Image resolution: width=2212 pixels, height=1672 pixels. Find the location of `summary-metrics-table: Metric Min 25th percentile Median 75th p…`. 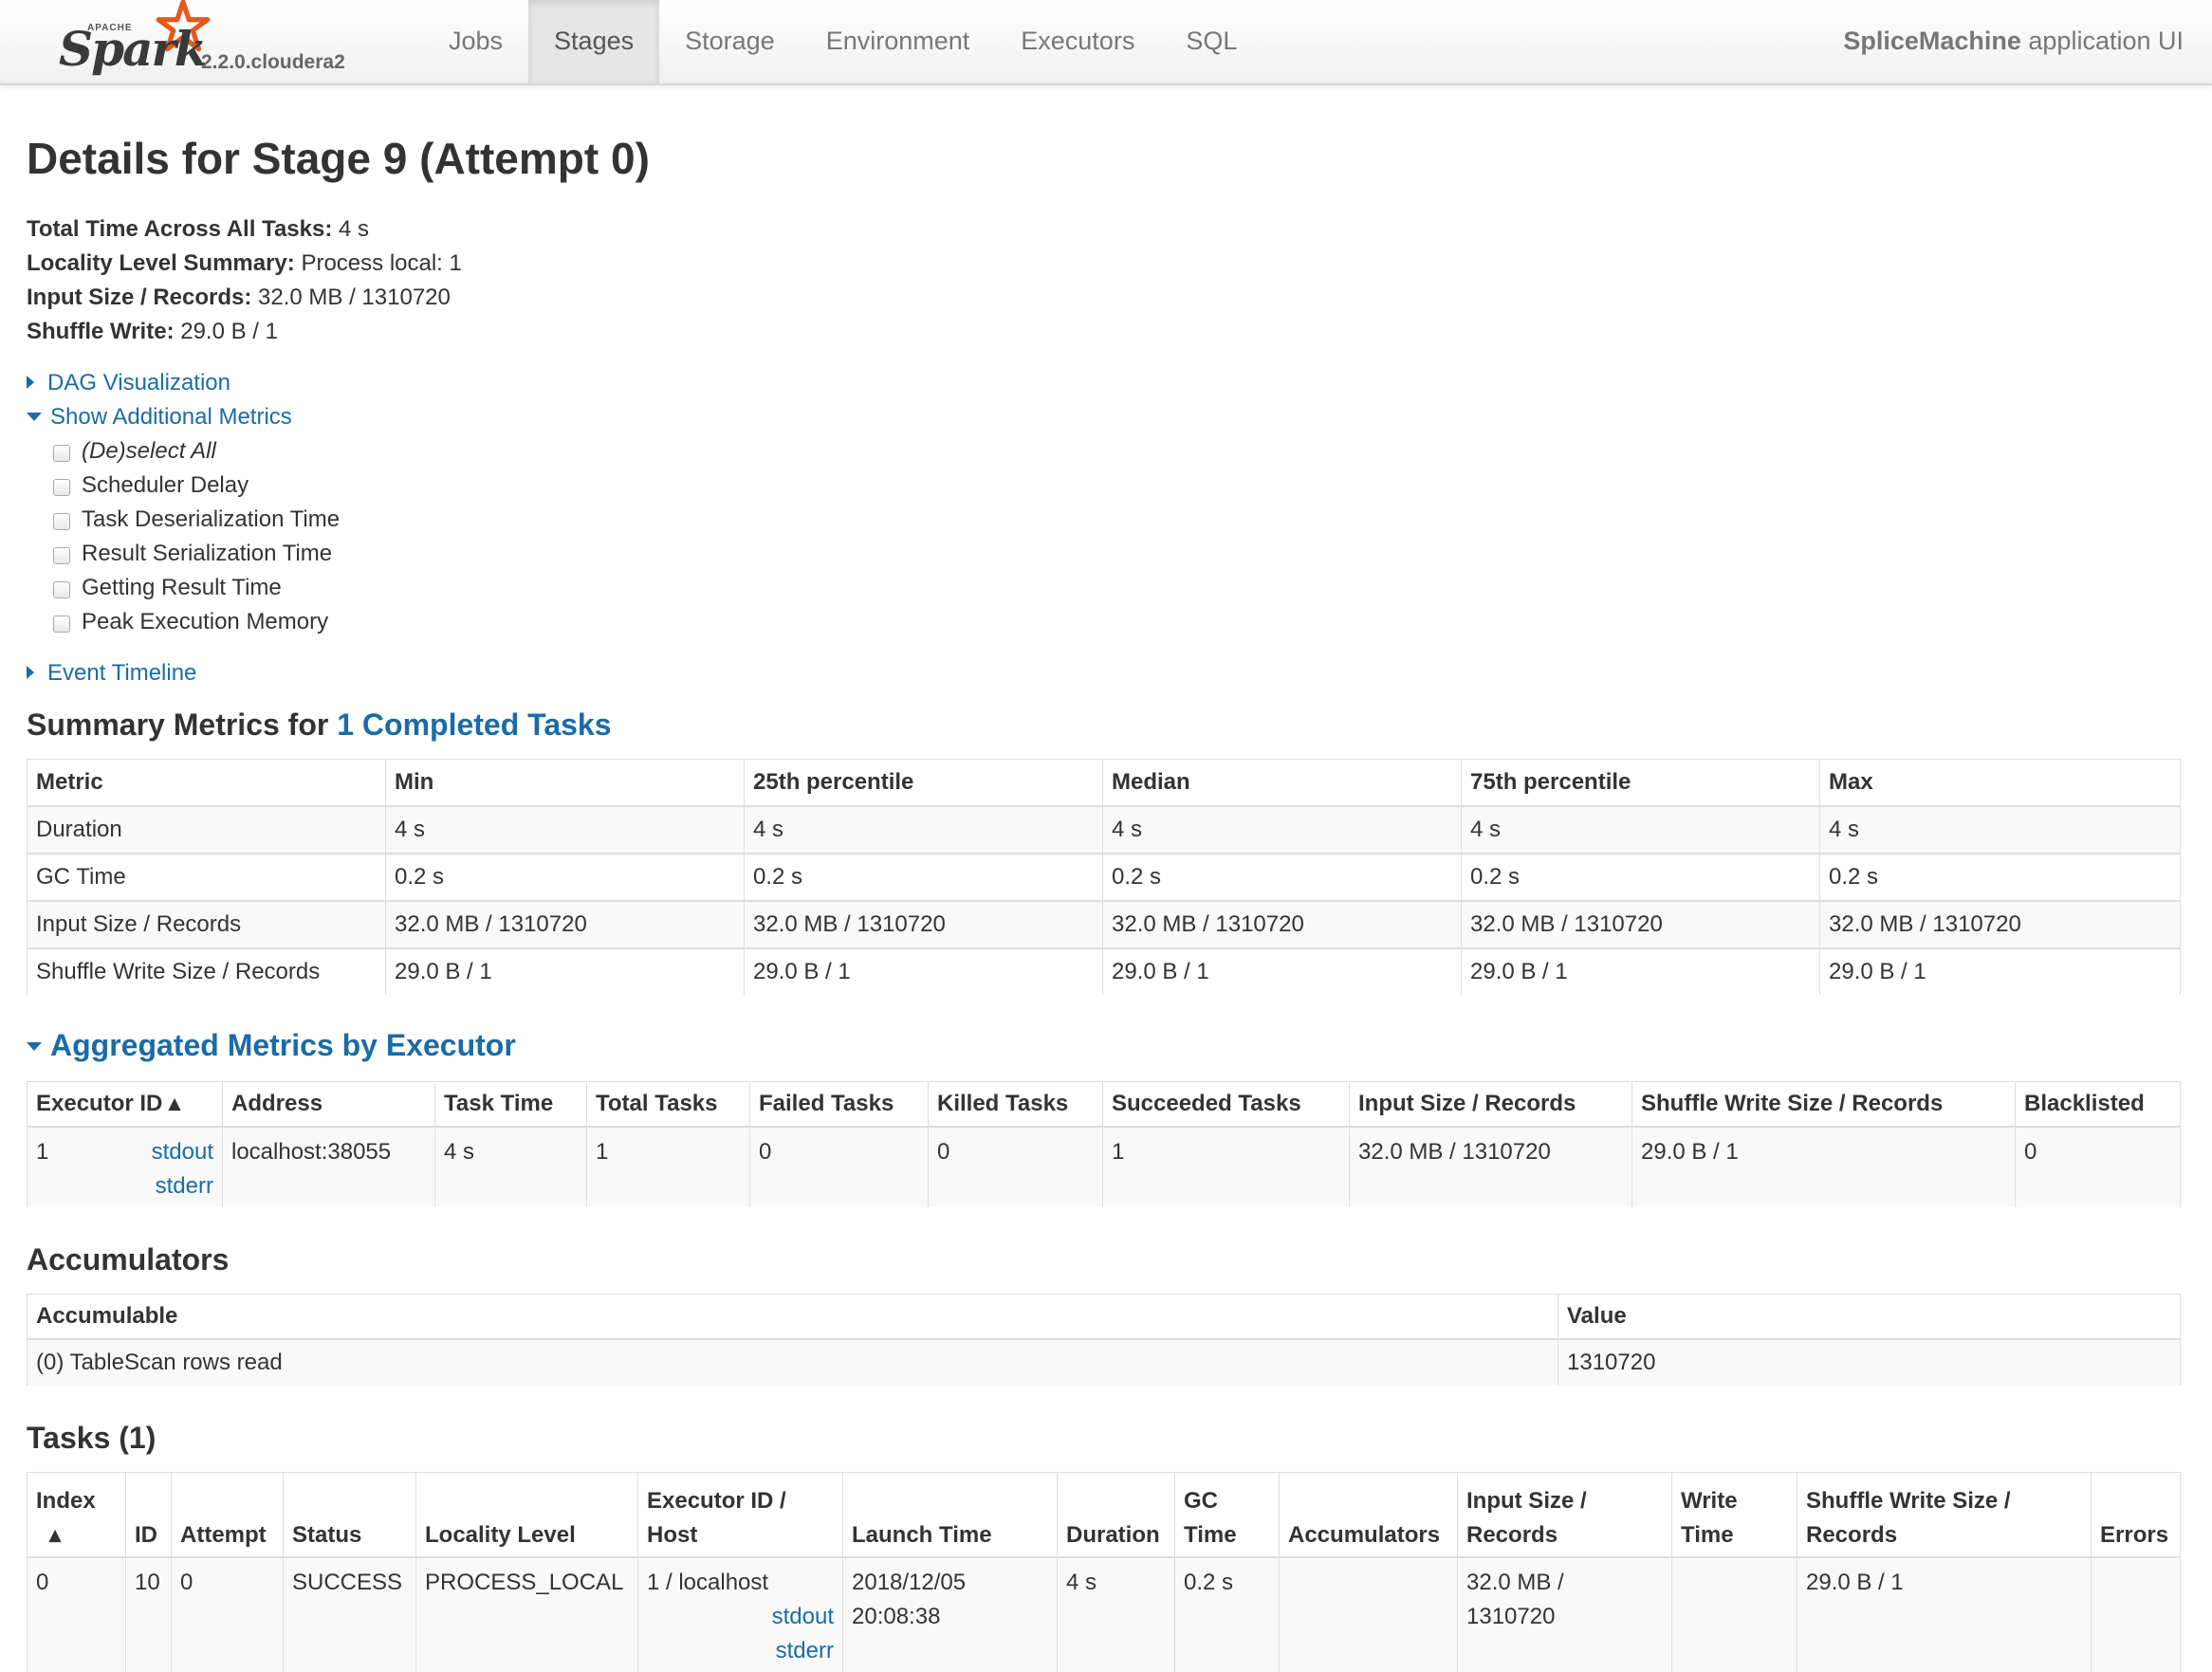

summary-metrics-table: Metric Min 25th percentile Median 75th p… is located at coordinates (1104, 877).